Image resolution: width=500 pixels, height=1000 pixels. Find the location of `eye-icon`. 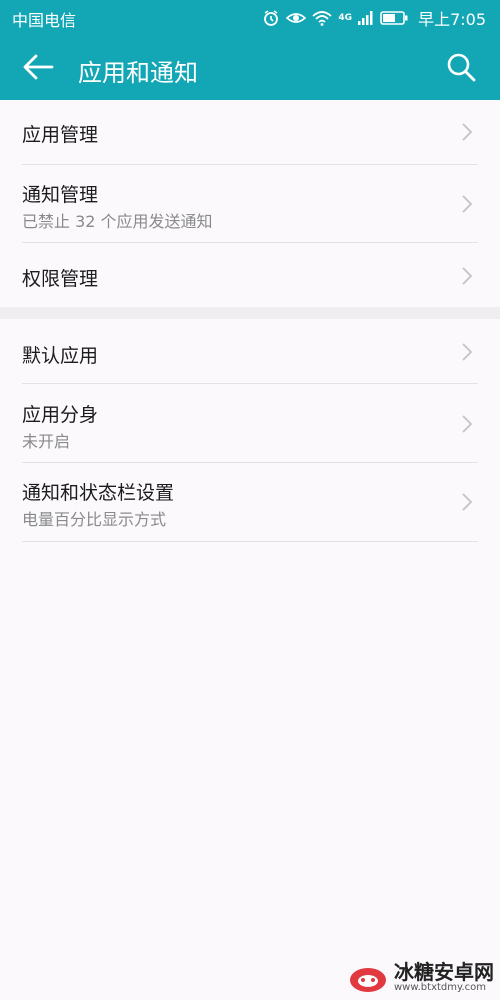

eye-icon is located at coordinates (296, 18).